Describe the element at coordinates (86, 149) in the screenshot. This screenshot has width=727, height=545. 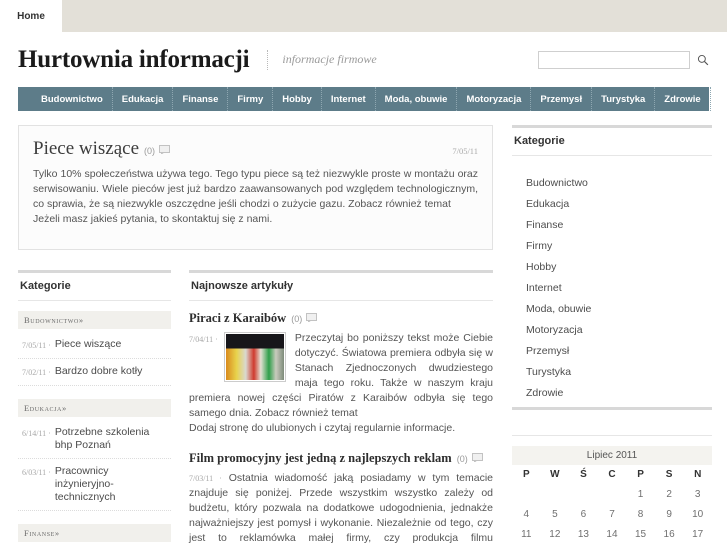
I see `featured-post-title: Piece wiszące` at that location.